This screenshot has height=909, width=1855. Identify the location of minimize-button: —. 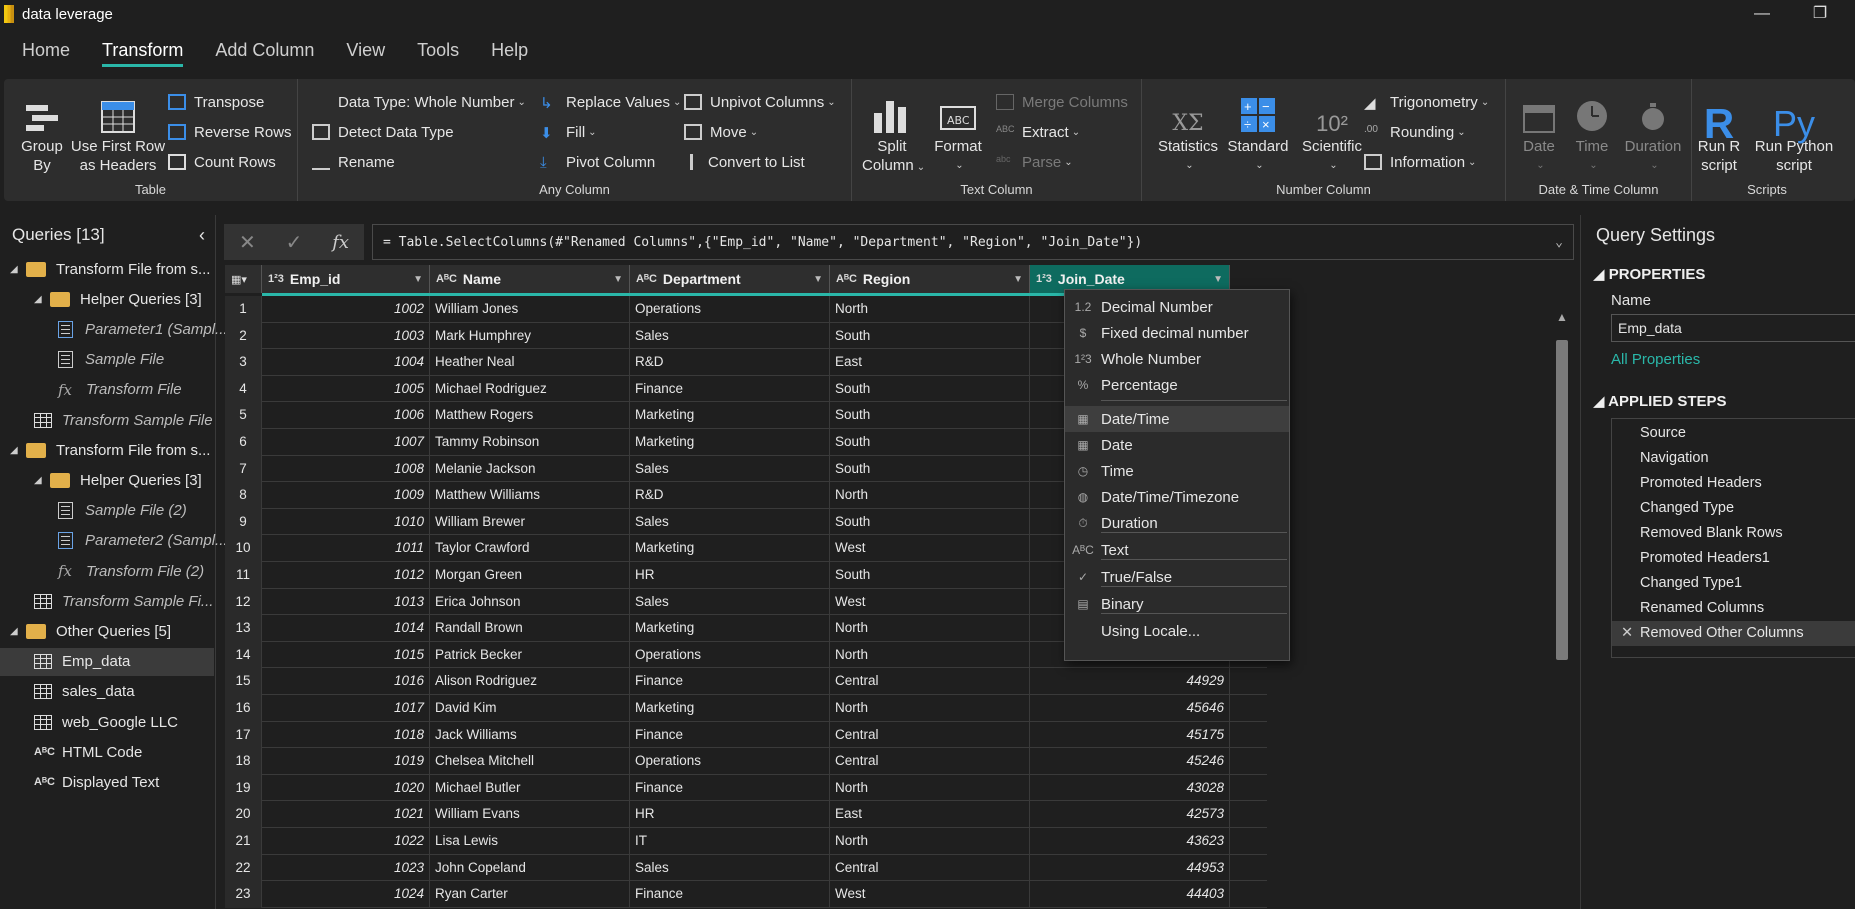
(1762, 14).